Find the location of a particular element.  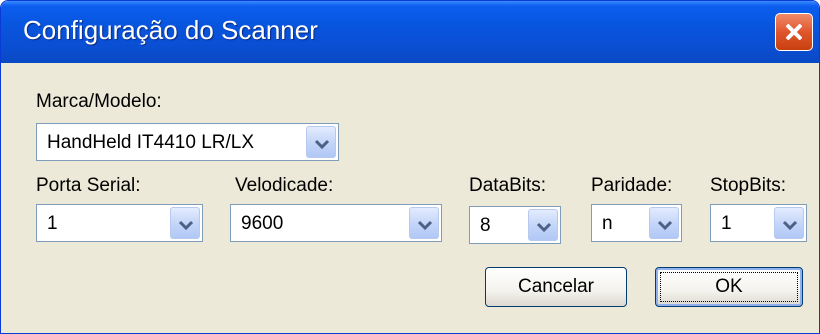

ok-button: OK is located at coordinates (729, 287).